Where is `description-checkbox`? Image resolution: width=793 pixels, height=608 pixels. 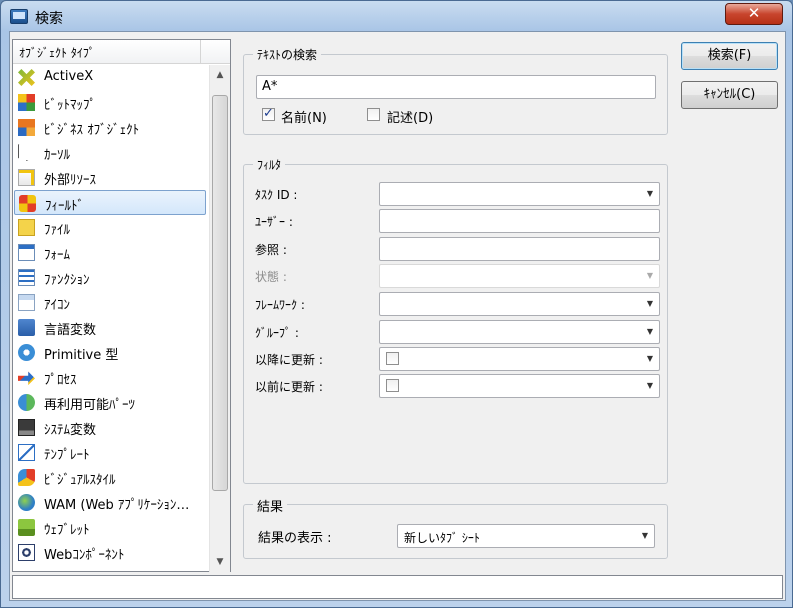
description-checkbox is located at coordinates (373, 114).